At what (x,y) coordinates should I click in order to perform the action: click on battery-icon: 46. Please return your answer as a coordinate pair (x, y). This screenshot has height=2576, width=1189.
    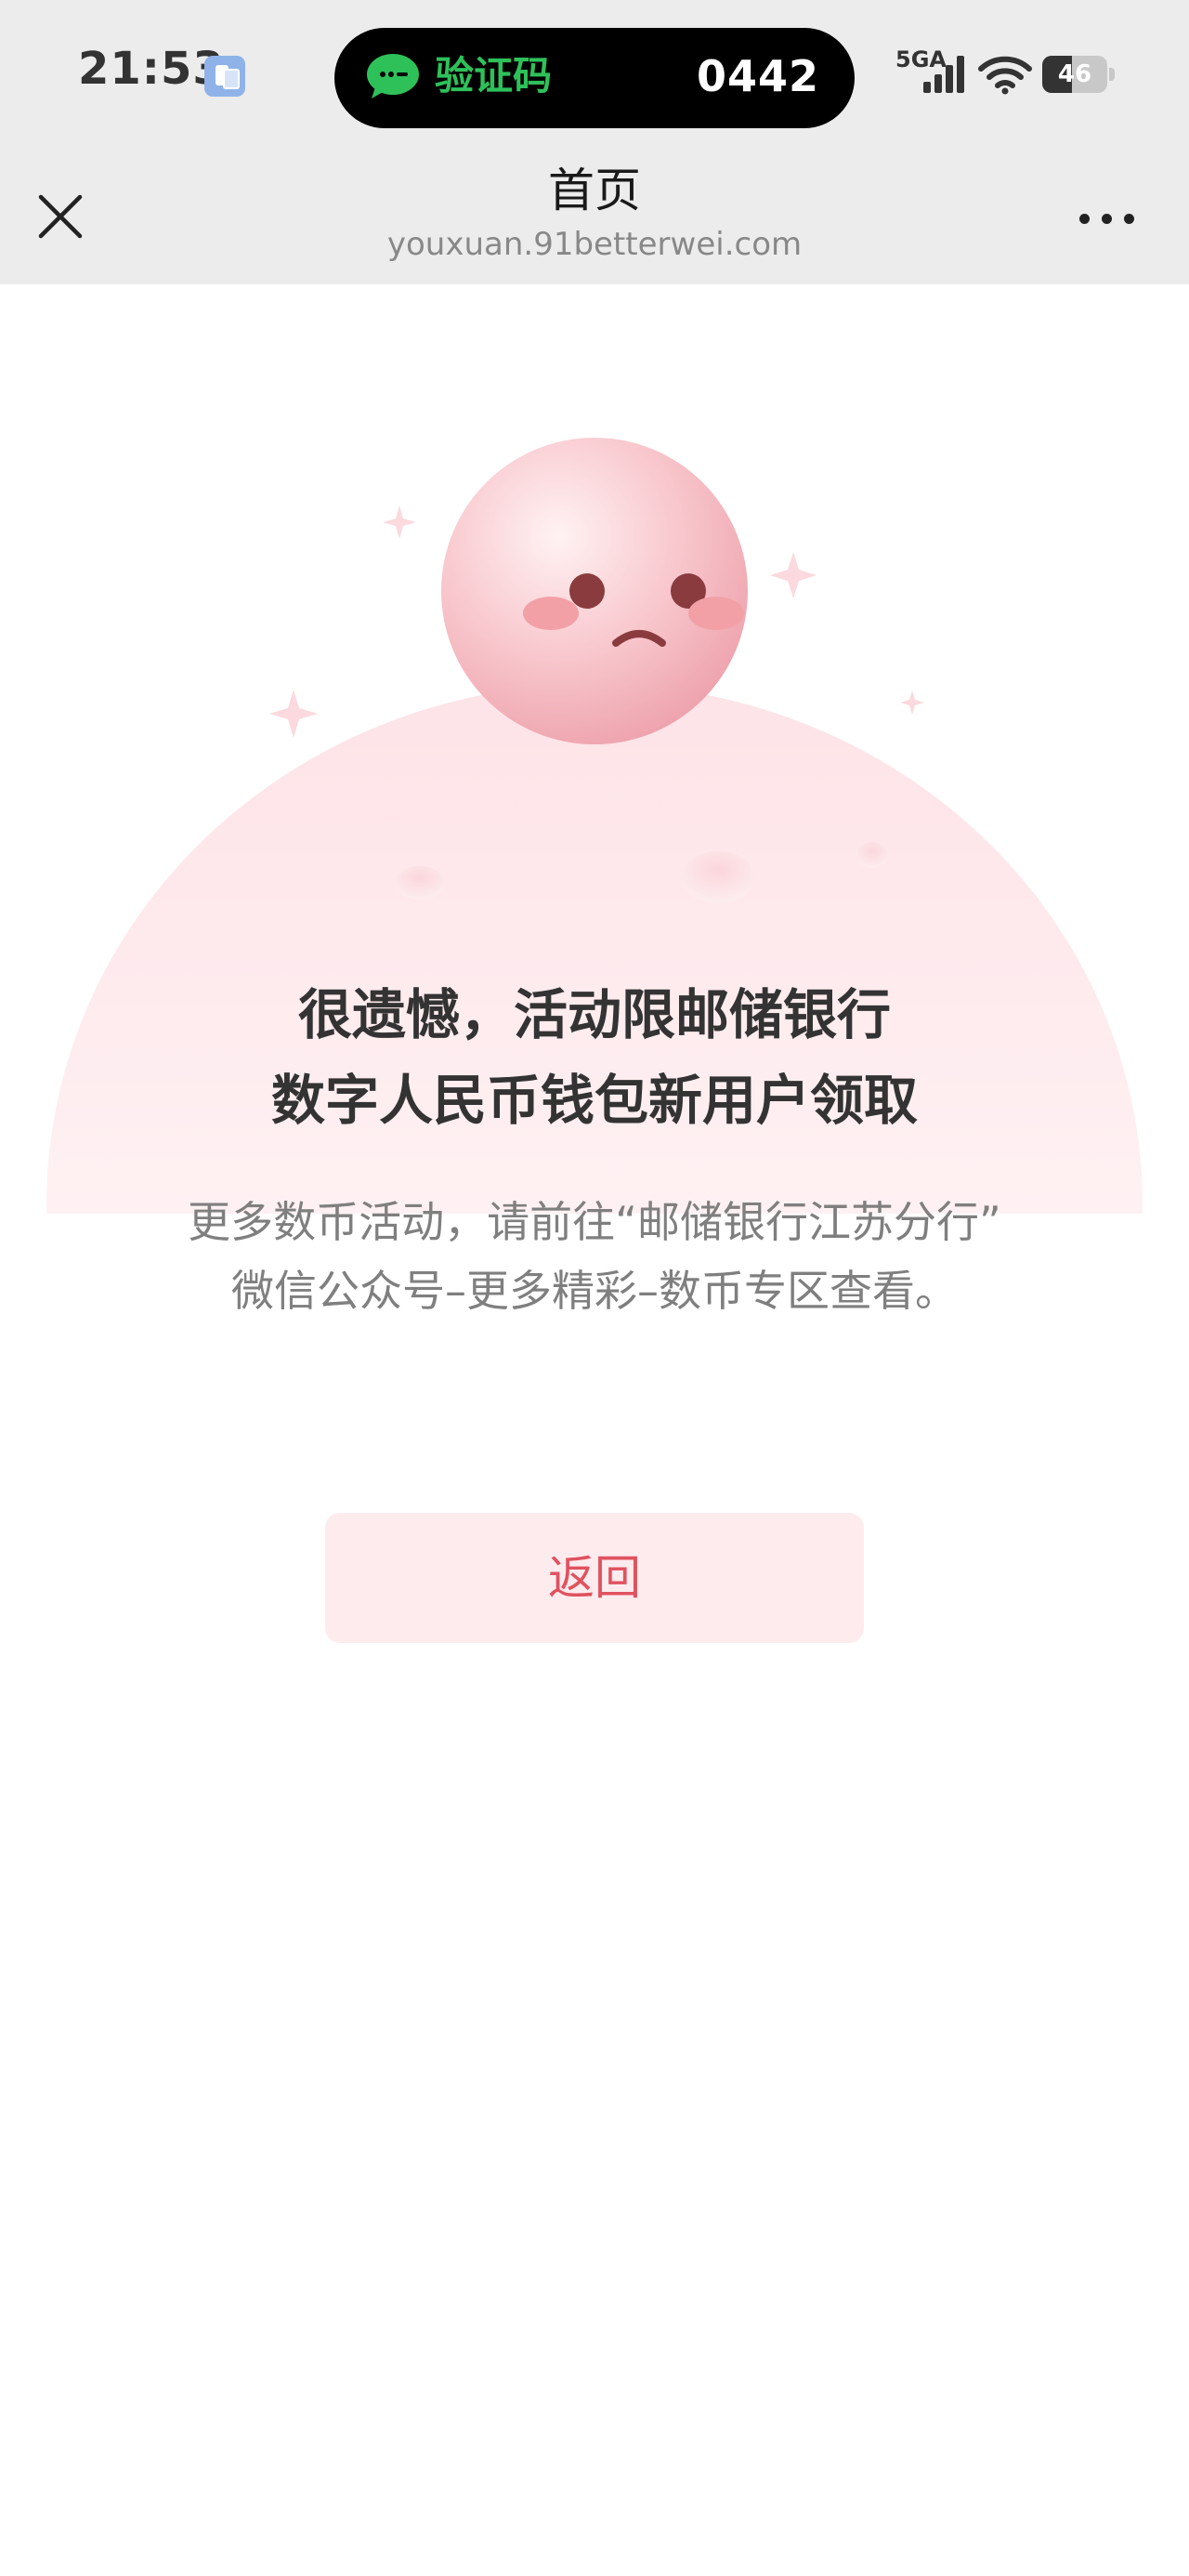
    Looking at the image, I should click on (1079, 74).